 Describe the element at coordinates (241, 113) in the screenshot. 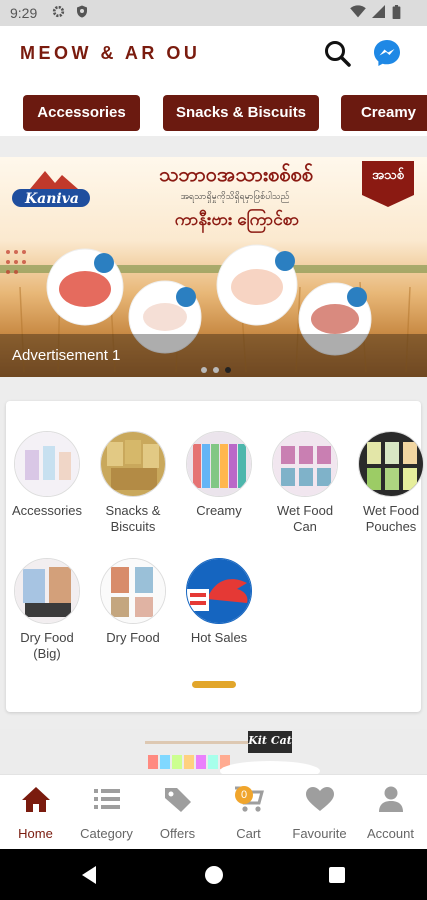

I see `chip-snacks-biscuits: Snacks & Biscuits` at that location.